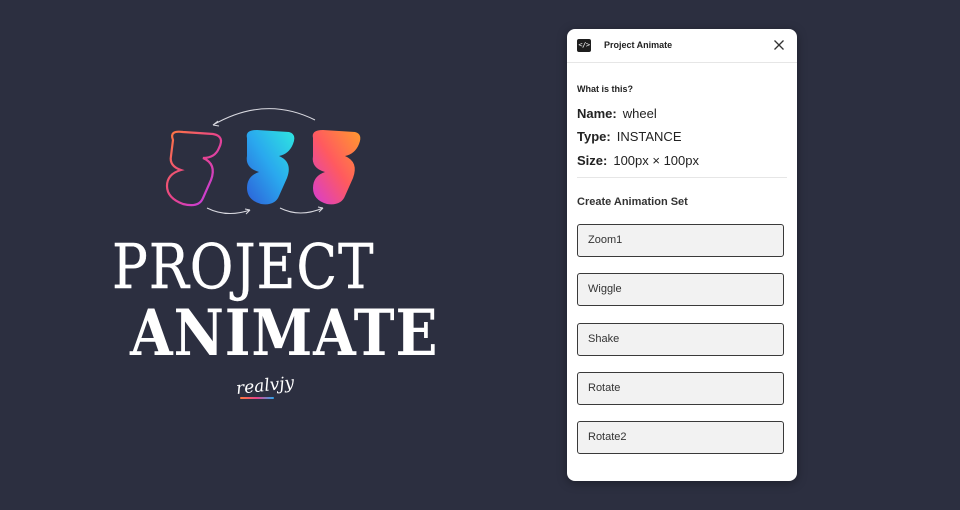  Describe the element at coordinates (263, 161) in the screenshot. I see `project-animate-logo-art` at that location.